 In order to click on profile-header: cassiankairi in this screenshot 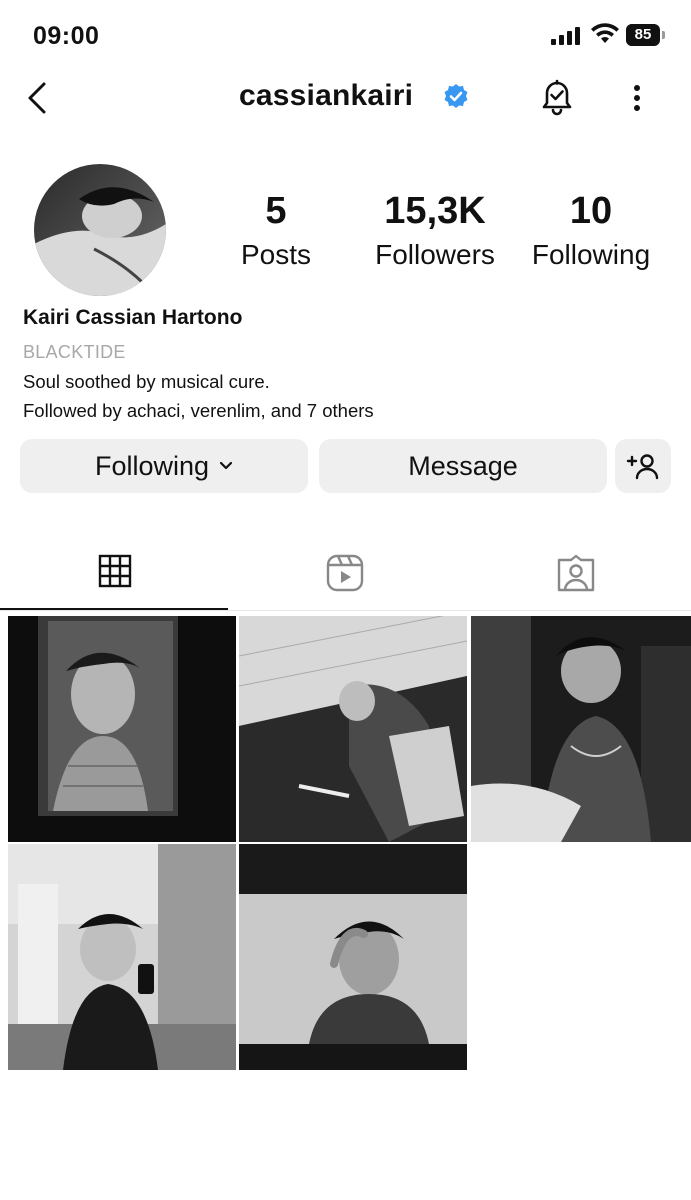, I will do `click(345, 98)`.